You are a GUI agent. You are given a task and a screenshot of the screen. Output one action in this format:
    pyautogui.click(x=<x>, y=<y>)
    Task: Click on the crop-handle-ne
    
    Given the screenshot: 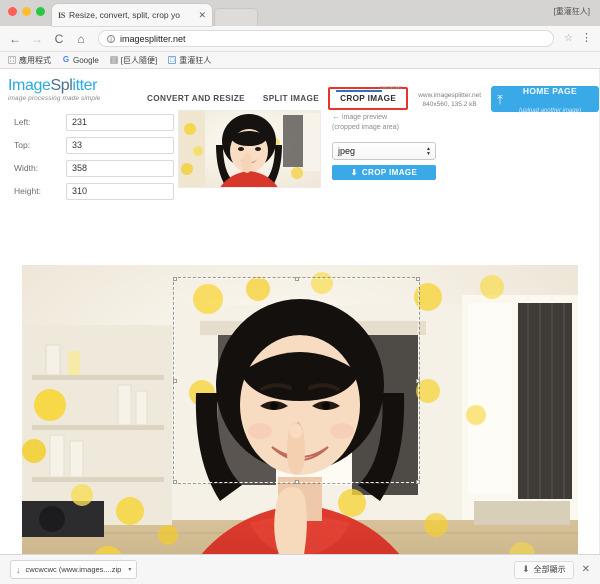 What is the action you would take?
    pyautogui.click(x=418, y=279)
    